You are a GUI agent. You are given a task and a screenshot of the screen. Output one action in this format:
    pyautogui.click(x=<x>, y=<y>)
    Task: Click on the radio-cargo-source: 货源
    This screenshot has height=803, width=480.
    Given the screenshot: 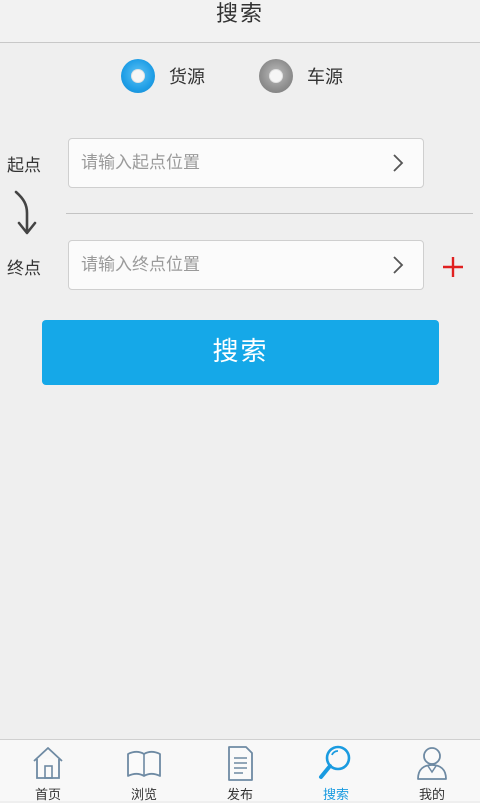 What is the action you would take?
    pyautogui.click(x=163, y=76)
    